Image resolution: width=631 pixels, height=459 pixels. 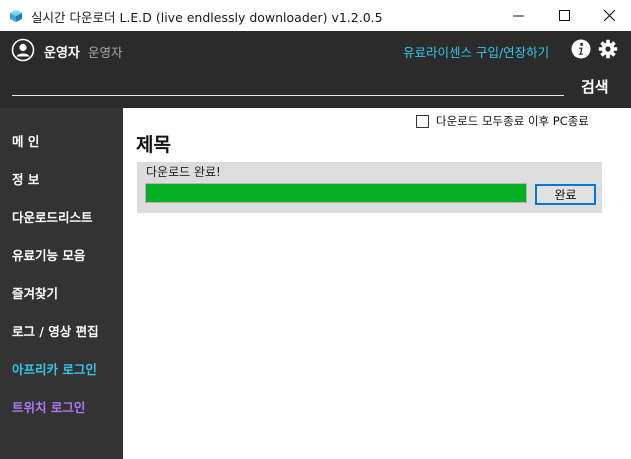 What do you see at coordinates (54, 368) in the screenshot?
I see `sidebar-item-afreeca-login: 아프리카 로그인` at bounding box center [54, 368].